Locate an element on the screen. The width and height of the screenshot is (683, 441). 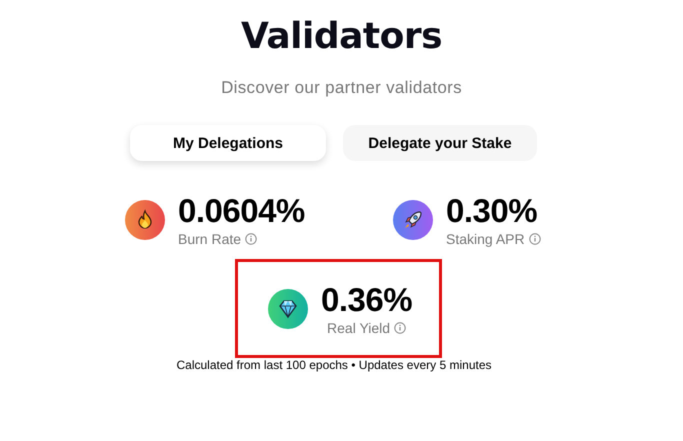
stat-label: Staking APR is located at coordinates (485, 239).